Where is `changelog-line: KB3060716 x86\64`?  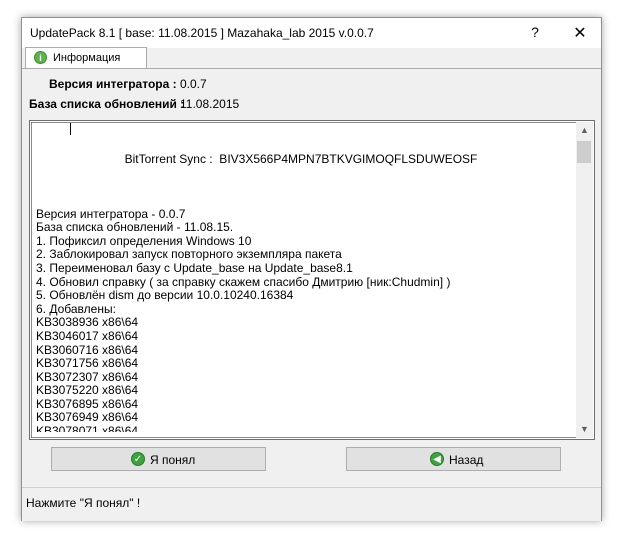 changelog-line: KB3060716 x86\64 is located at coordinates (87, 349).